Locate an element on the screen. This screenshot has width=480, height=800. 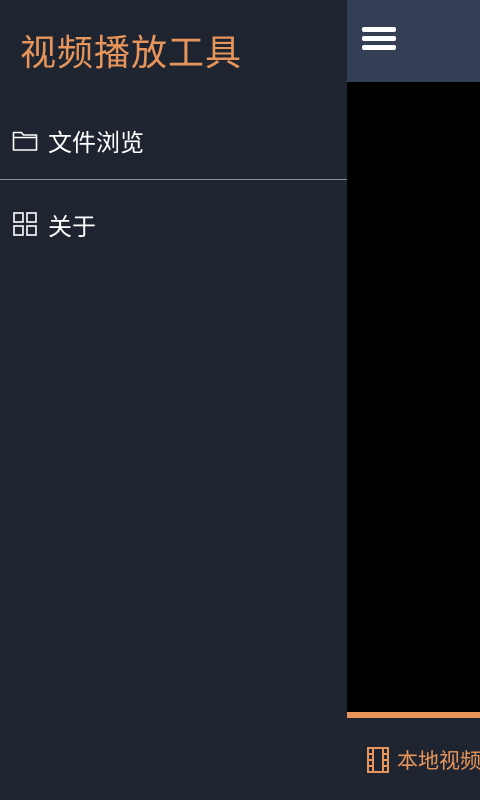
grid-icon is located at coordinates (25, 224).